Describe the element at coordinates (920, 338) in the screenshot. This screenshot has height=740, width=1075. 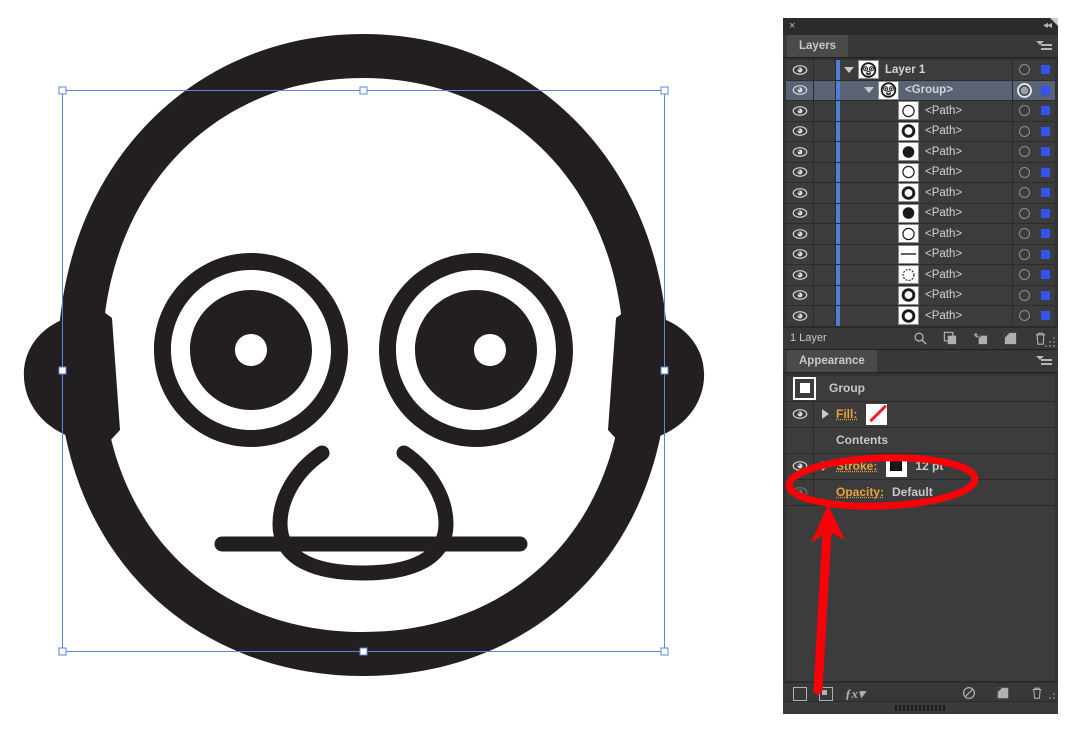
I see `locate-object-icon` at that location.